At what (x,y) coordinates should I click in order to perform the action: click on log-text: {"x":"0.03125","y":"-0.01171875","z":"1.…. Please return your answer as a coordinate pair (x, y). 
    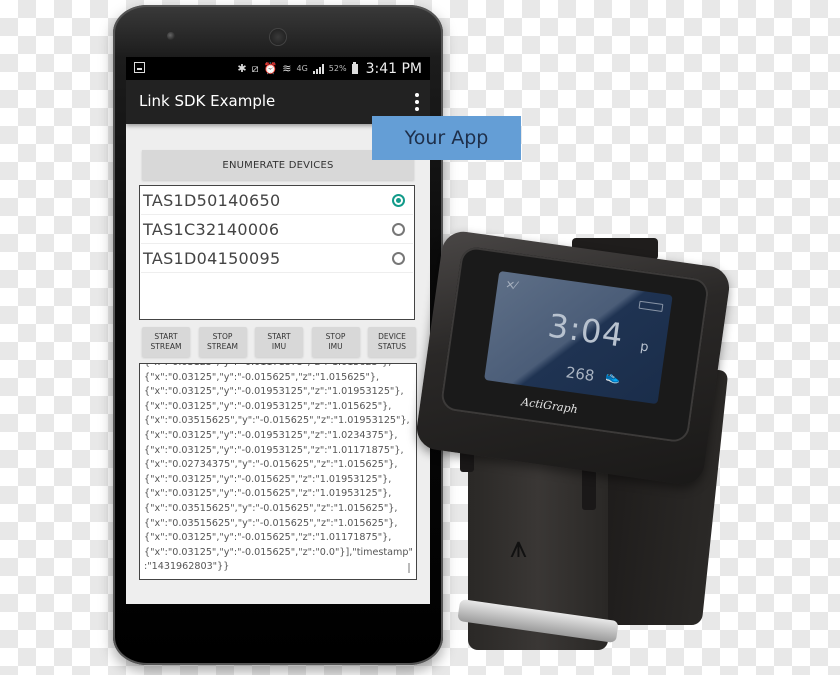
    Looking at the image, I should click on (278, 468).